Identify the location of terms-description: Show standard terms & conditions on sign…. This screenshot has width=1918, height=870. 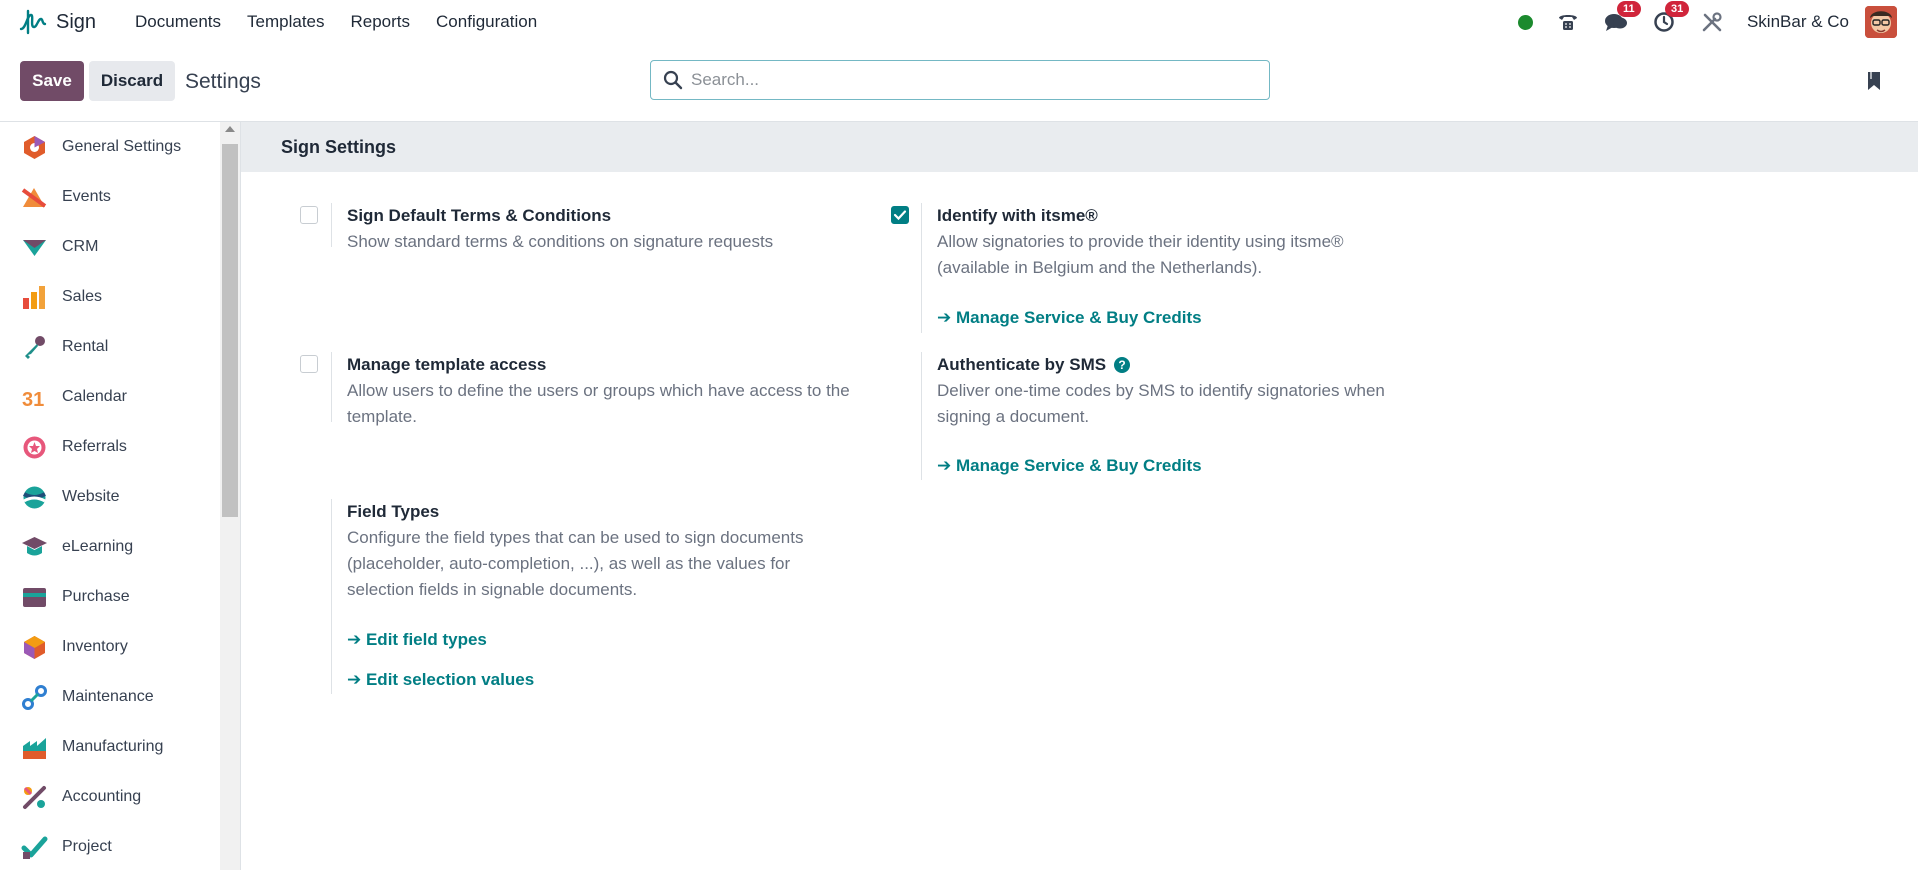
(560, 241).